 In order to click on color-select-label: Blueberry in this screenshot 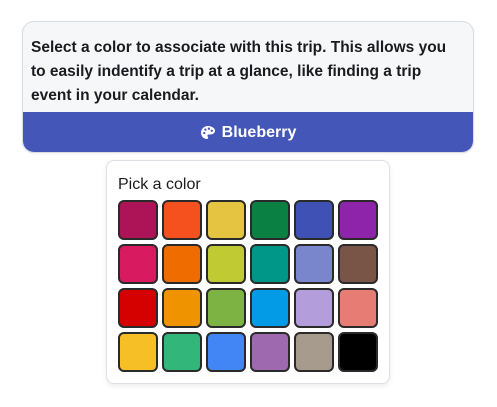, I will do `click(259, 132)`.